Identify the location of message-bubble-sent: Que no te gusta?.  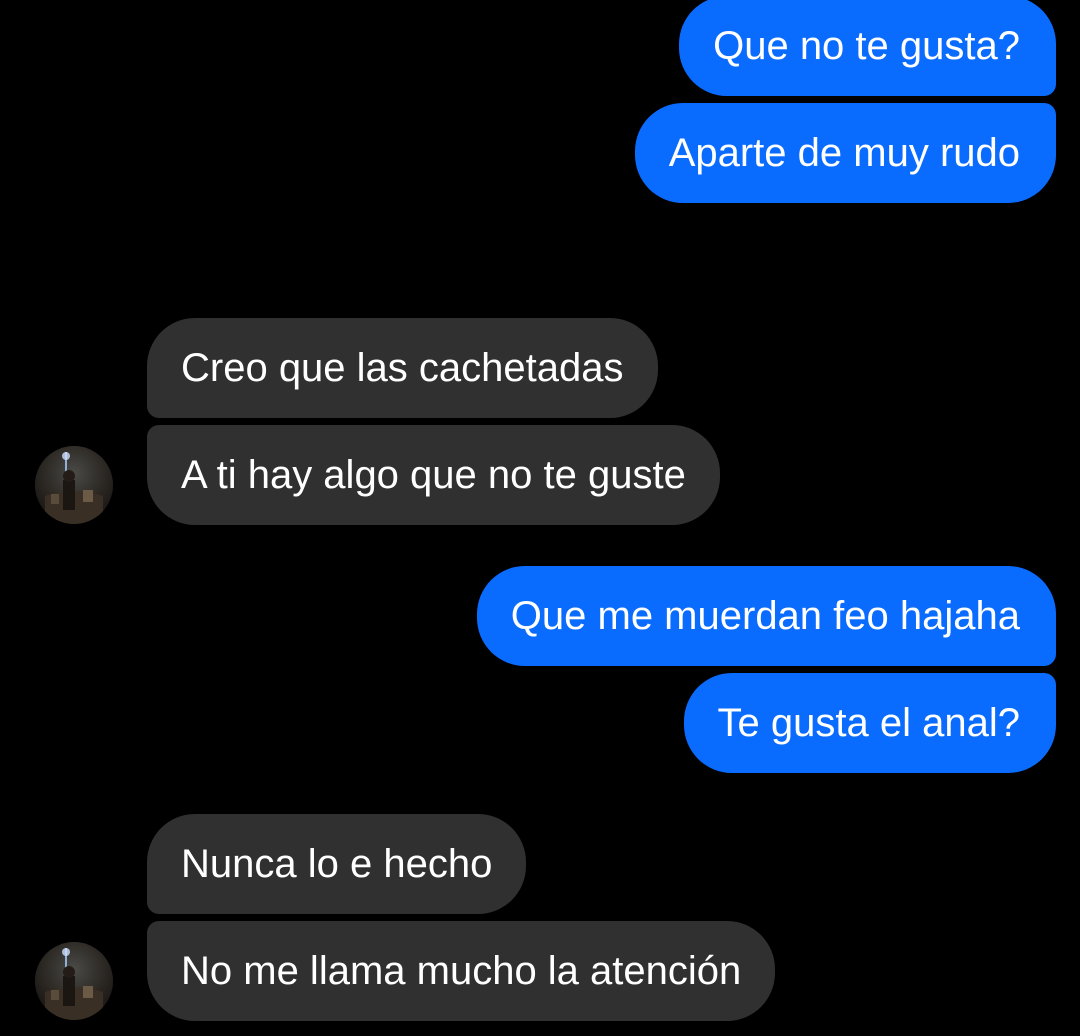
(867, 48).